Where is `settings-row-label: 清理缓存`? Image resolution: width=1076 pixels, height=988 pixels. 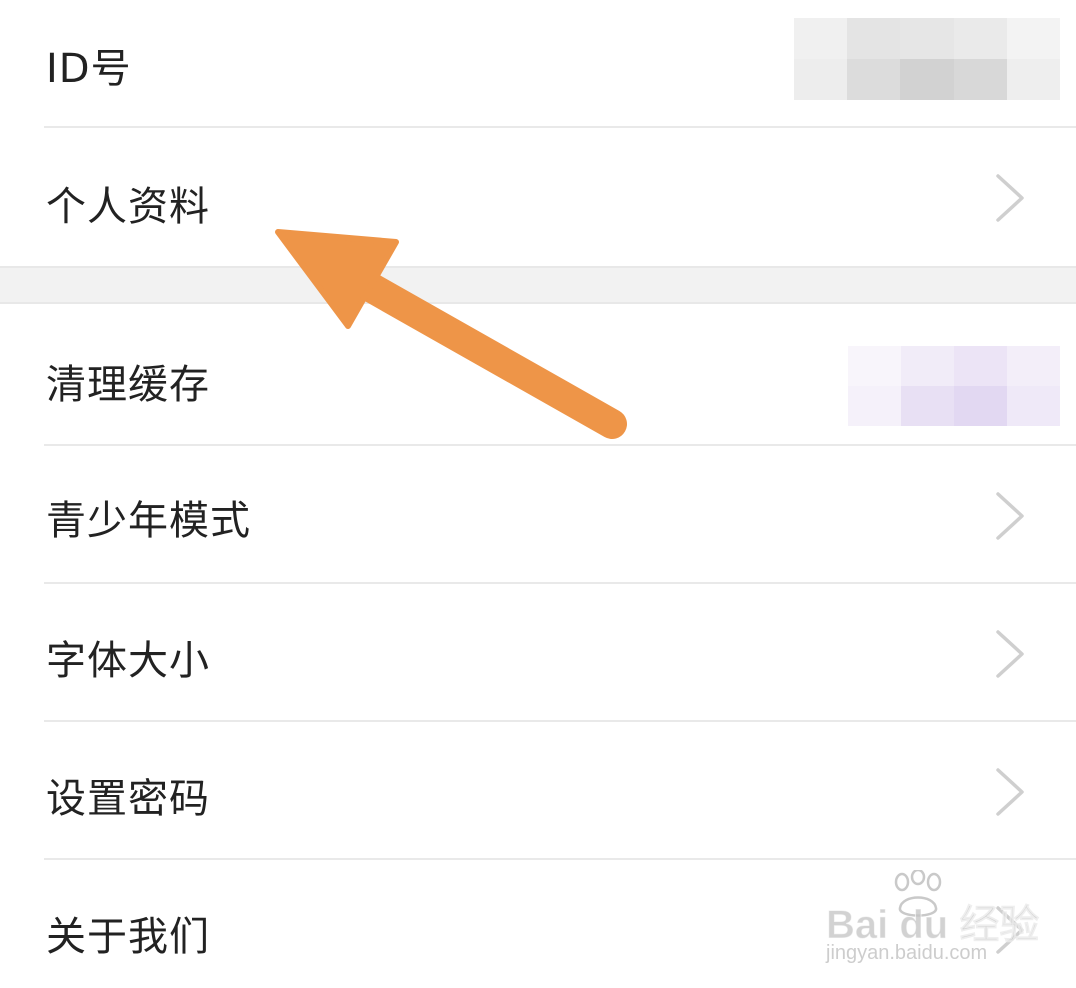
settings-row-label: 清理缓存 is located at coordinates (128, 385).